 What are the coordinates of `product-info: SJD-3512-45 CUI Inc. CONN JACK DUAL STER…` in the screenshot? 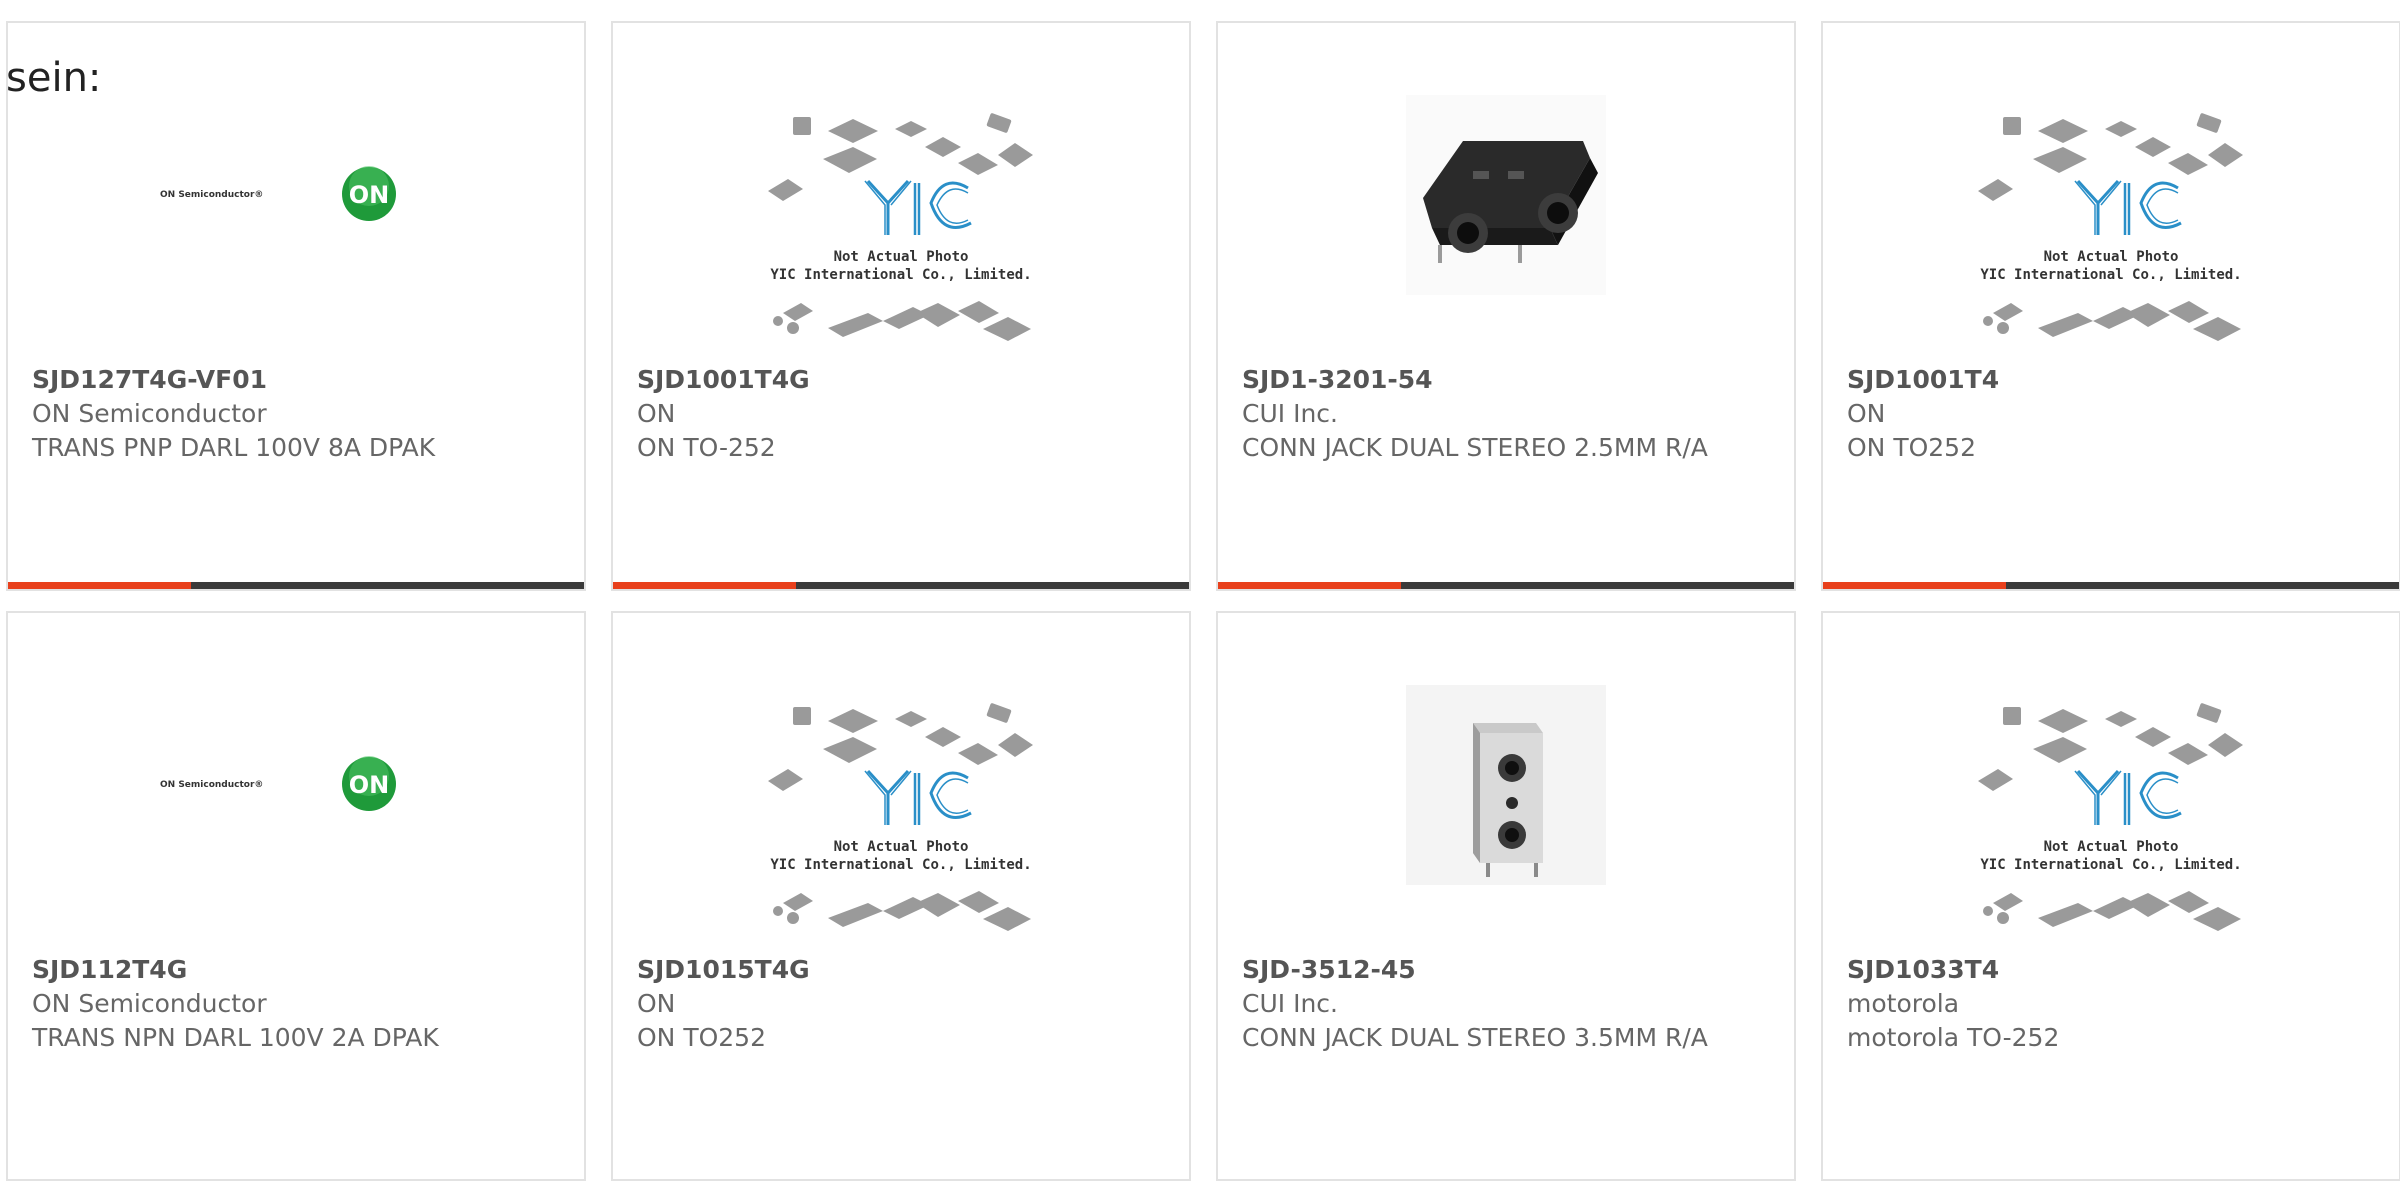 It's located at (1506, 1004).